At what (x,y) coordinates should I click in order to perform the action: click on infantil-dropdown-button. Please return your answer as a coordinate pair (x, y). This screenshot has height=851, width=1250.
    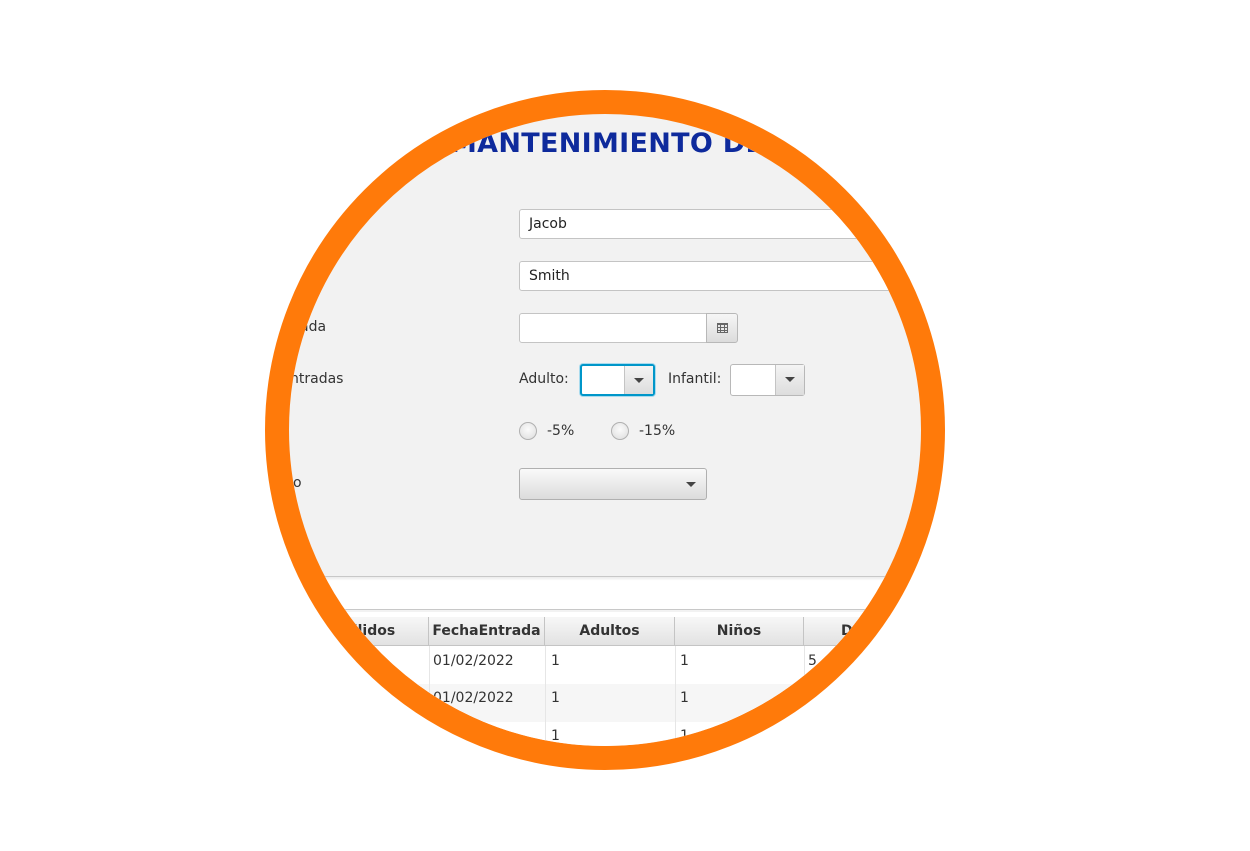
    Looking at the image, I should click on (789, 380).